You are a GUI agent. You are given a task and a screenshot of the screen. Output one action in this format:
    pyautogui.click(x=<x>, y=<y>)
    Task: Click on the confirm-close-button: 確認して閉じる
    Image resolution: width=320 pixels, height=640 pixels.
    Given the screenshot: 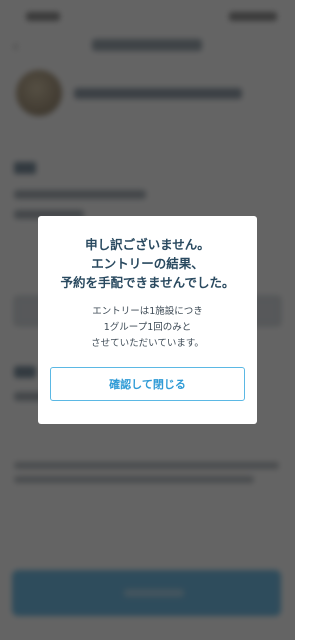 What is the action you would take?
    pyautogui.click(x=147, y=384)
    